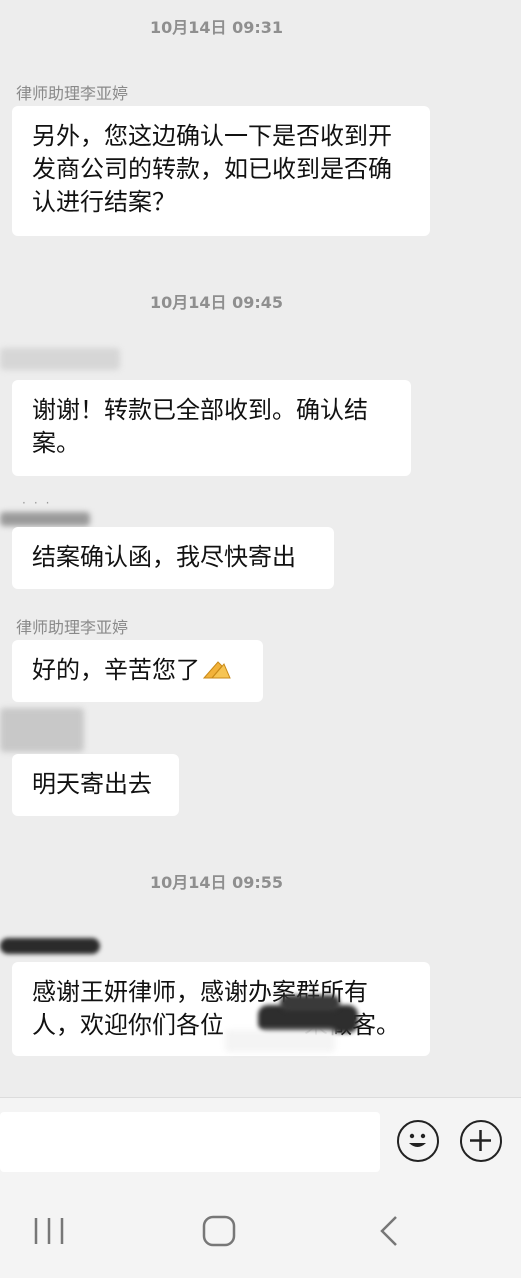 Image resolution: width=521 pixels, height=1278 pixels. Describe the element at coordinates (219, 1231) in the screenshot. I see `home-icon` at that location.